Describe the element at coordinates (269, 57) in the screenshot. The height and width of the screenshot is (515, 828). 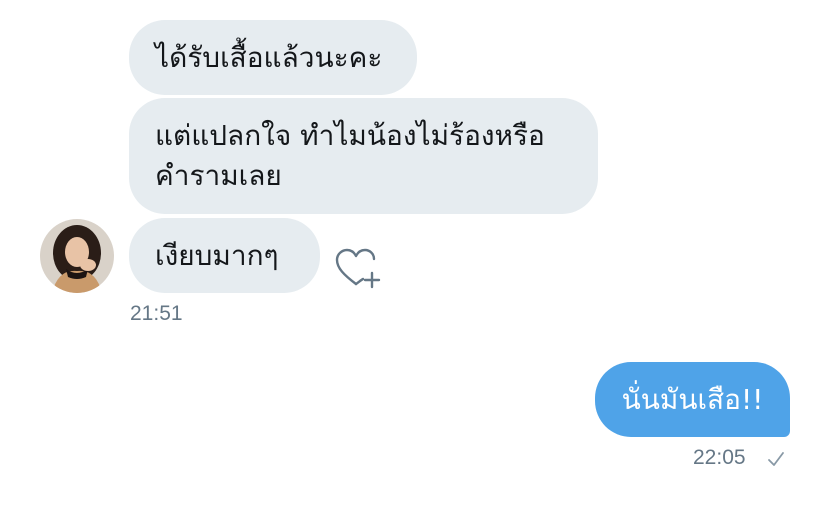
I see `message-text: ได้รับเสื้อแล้วนะคะ` at that location.